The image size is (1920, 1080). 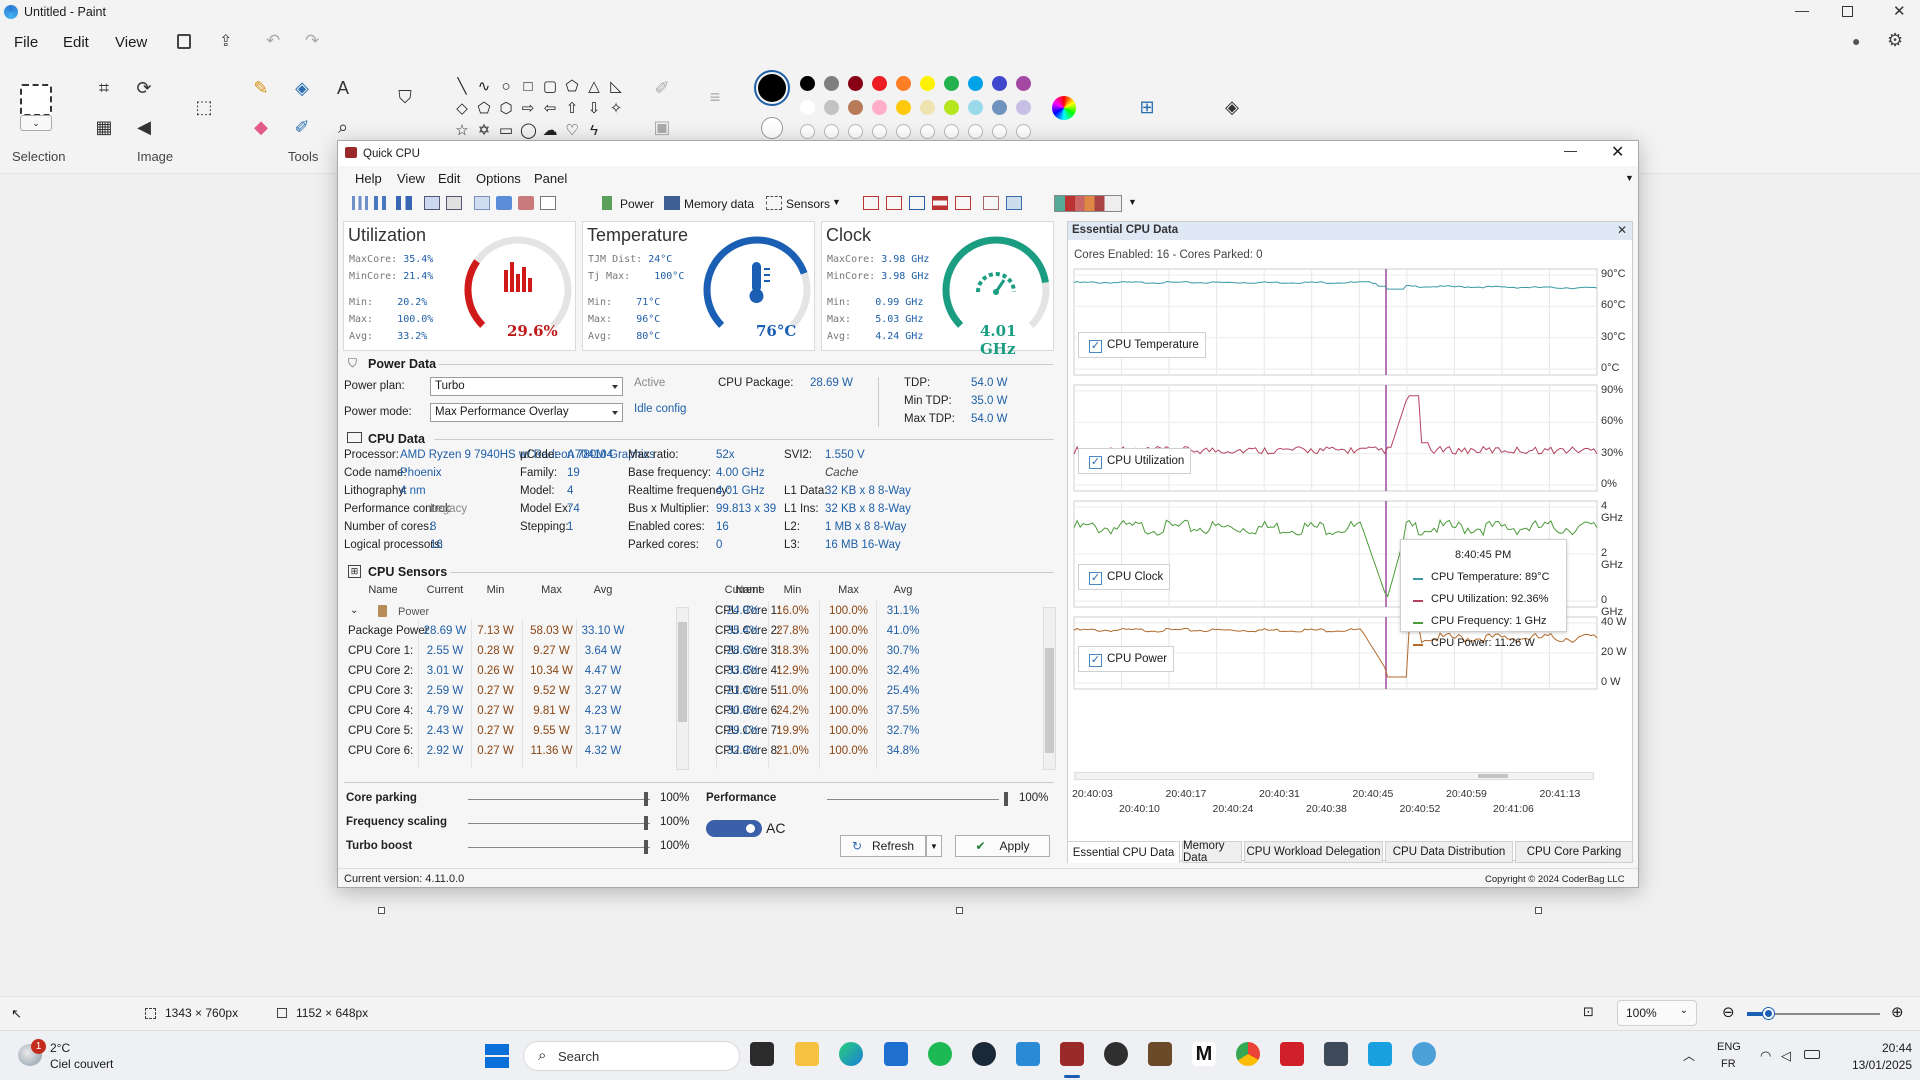 What do you see at coordinates (343, 88) in the screenshot?
I see `text-tool-icon: A` at bounding box center [343, 88].